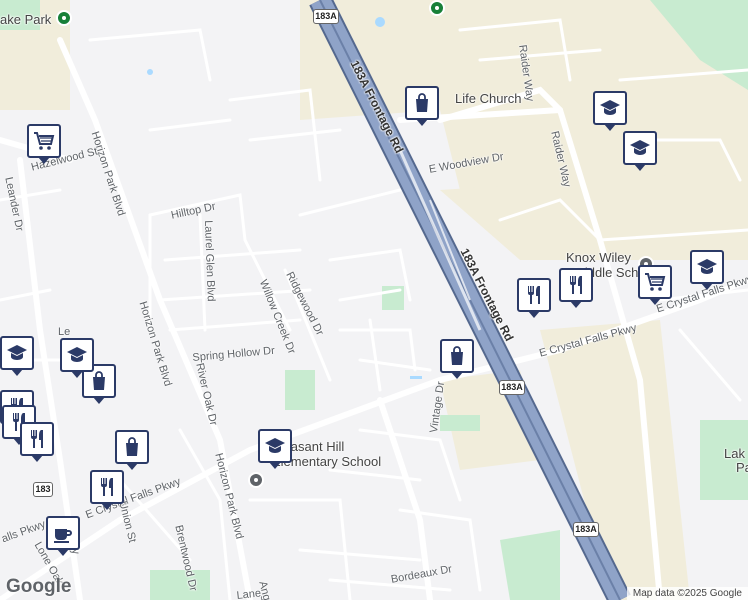  I want to click on map-marker-coffee-cup, so click(63, 536).